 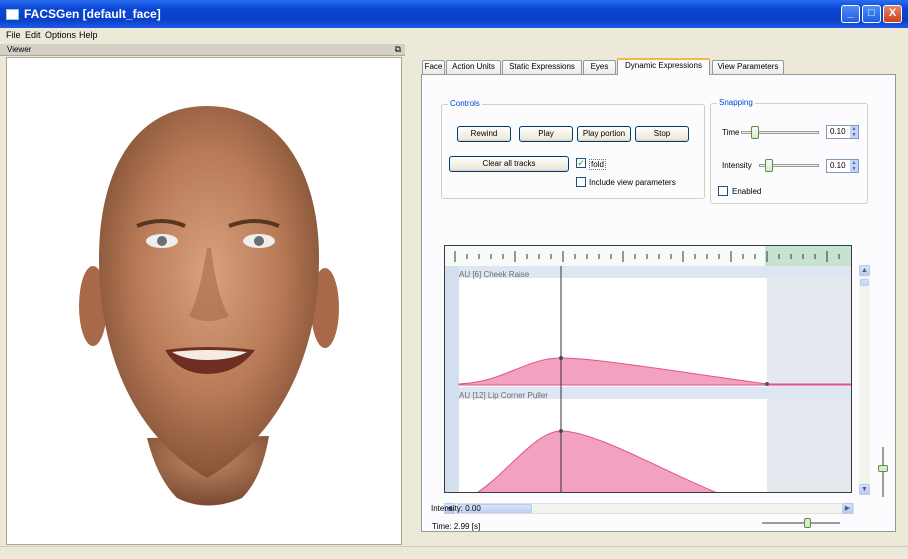 What do you see at coordinates (801, 523) in the screenshot?
I see `horizontal-zoom-track` at bounding box center [801, 523].